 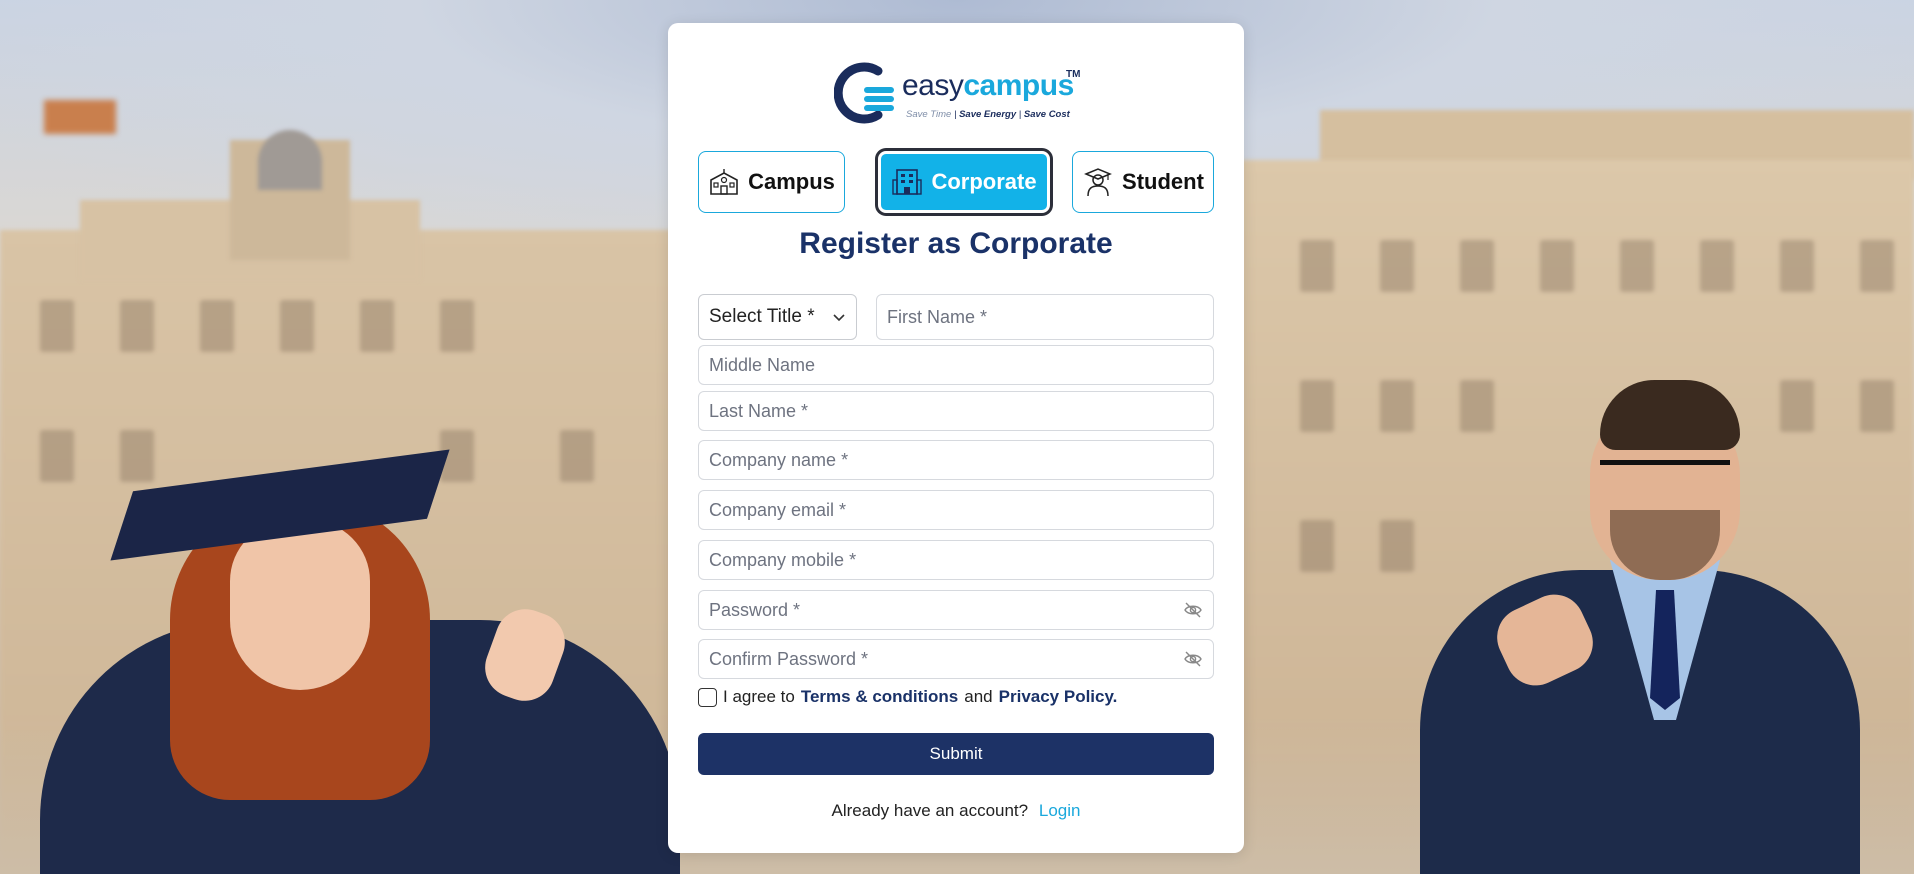 I want to click on agree-prefix-text: I agree to, so click(x=759, y=696).